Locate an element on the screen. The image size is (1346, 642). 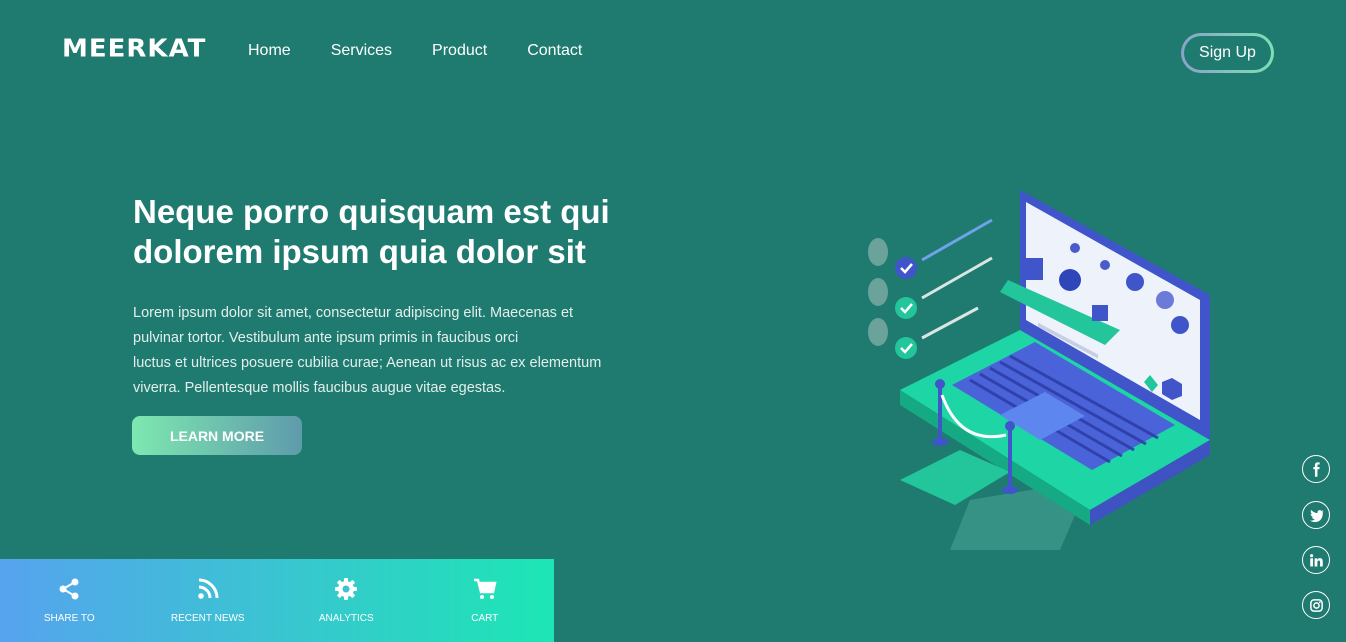
recent-news-label: RECENT NEWS is located at coordinates (207, 618).